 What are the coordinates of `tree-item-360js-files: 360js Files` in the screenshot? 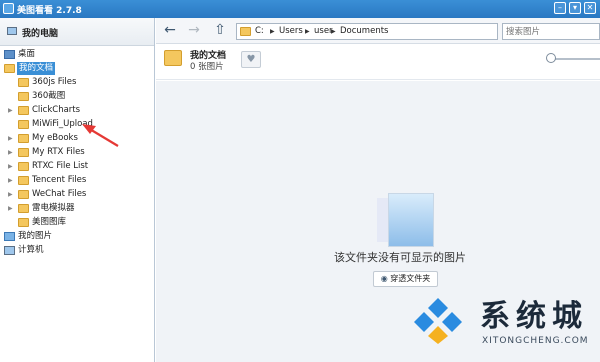 It's located at (80, 82).